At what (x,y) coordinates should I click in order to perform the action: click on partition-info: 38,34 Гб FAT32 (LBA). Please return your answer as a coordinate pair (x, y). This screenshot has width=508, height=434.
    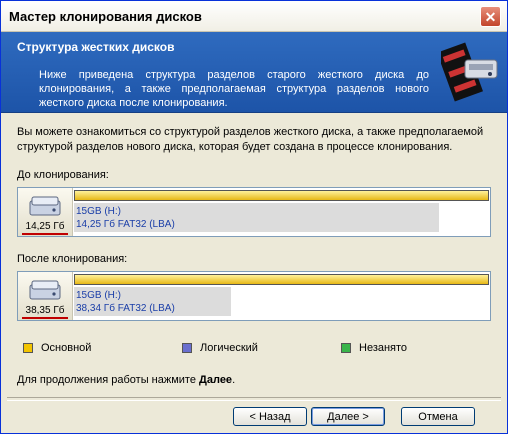
    Looking at the image, I should click on (125, 308).